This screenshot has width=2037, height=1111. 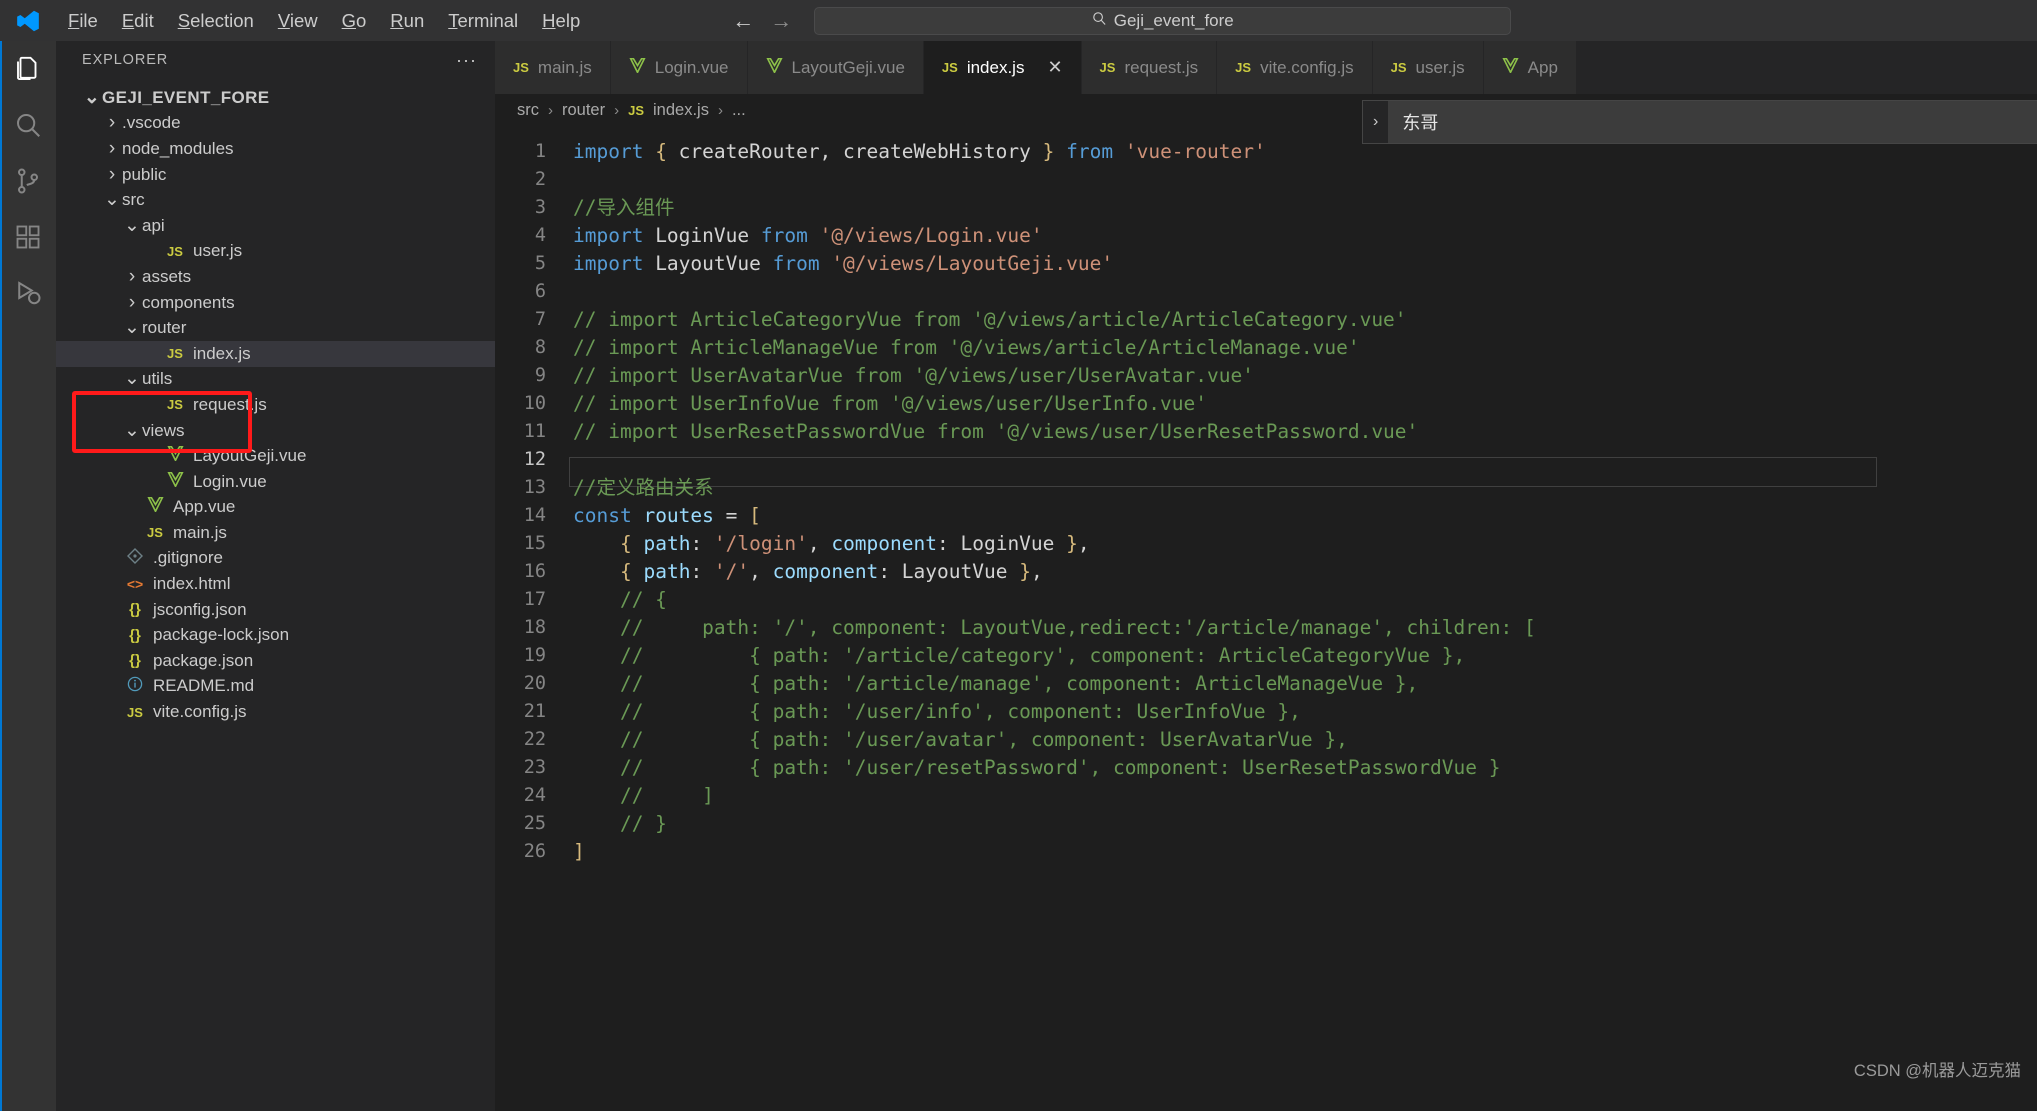 What do you see at coordinates (1266, 208) in the screenshot?
I see `code-line: 3 //导入组件` at bounding box center [1266, 208].